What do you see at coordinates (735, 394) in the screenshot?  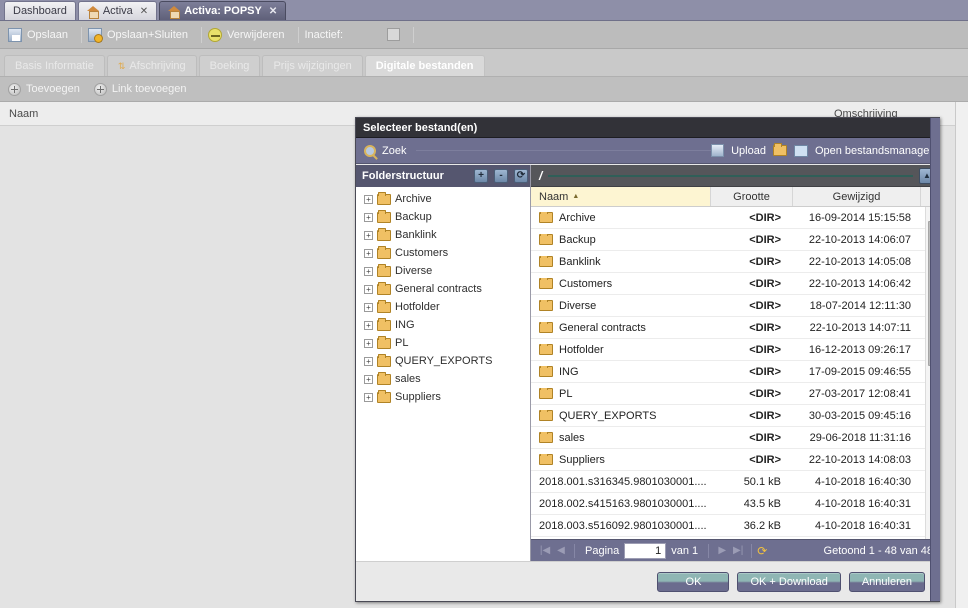 I see `table-row: PL <DIR> 27-03-2017 12:08:41` at bounding box center [735, 394].